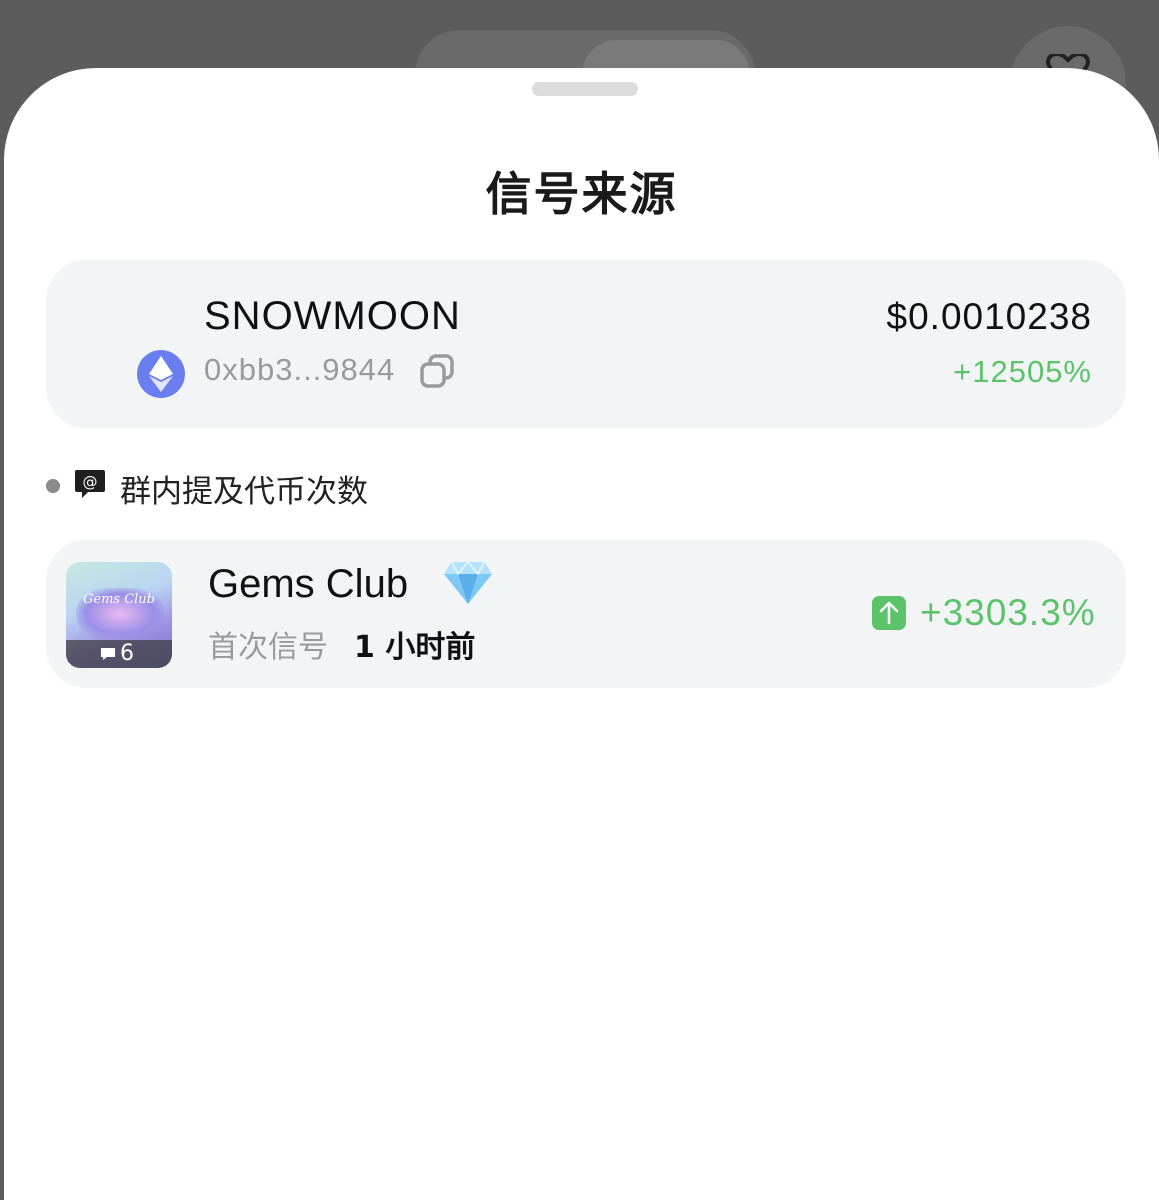 This screenshot has width=1159, height=1200. I want to click on token-address: 0xbb3...9844, so click(300, 369).